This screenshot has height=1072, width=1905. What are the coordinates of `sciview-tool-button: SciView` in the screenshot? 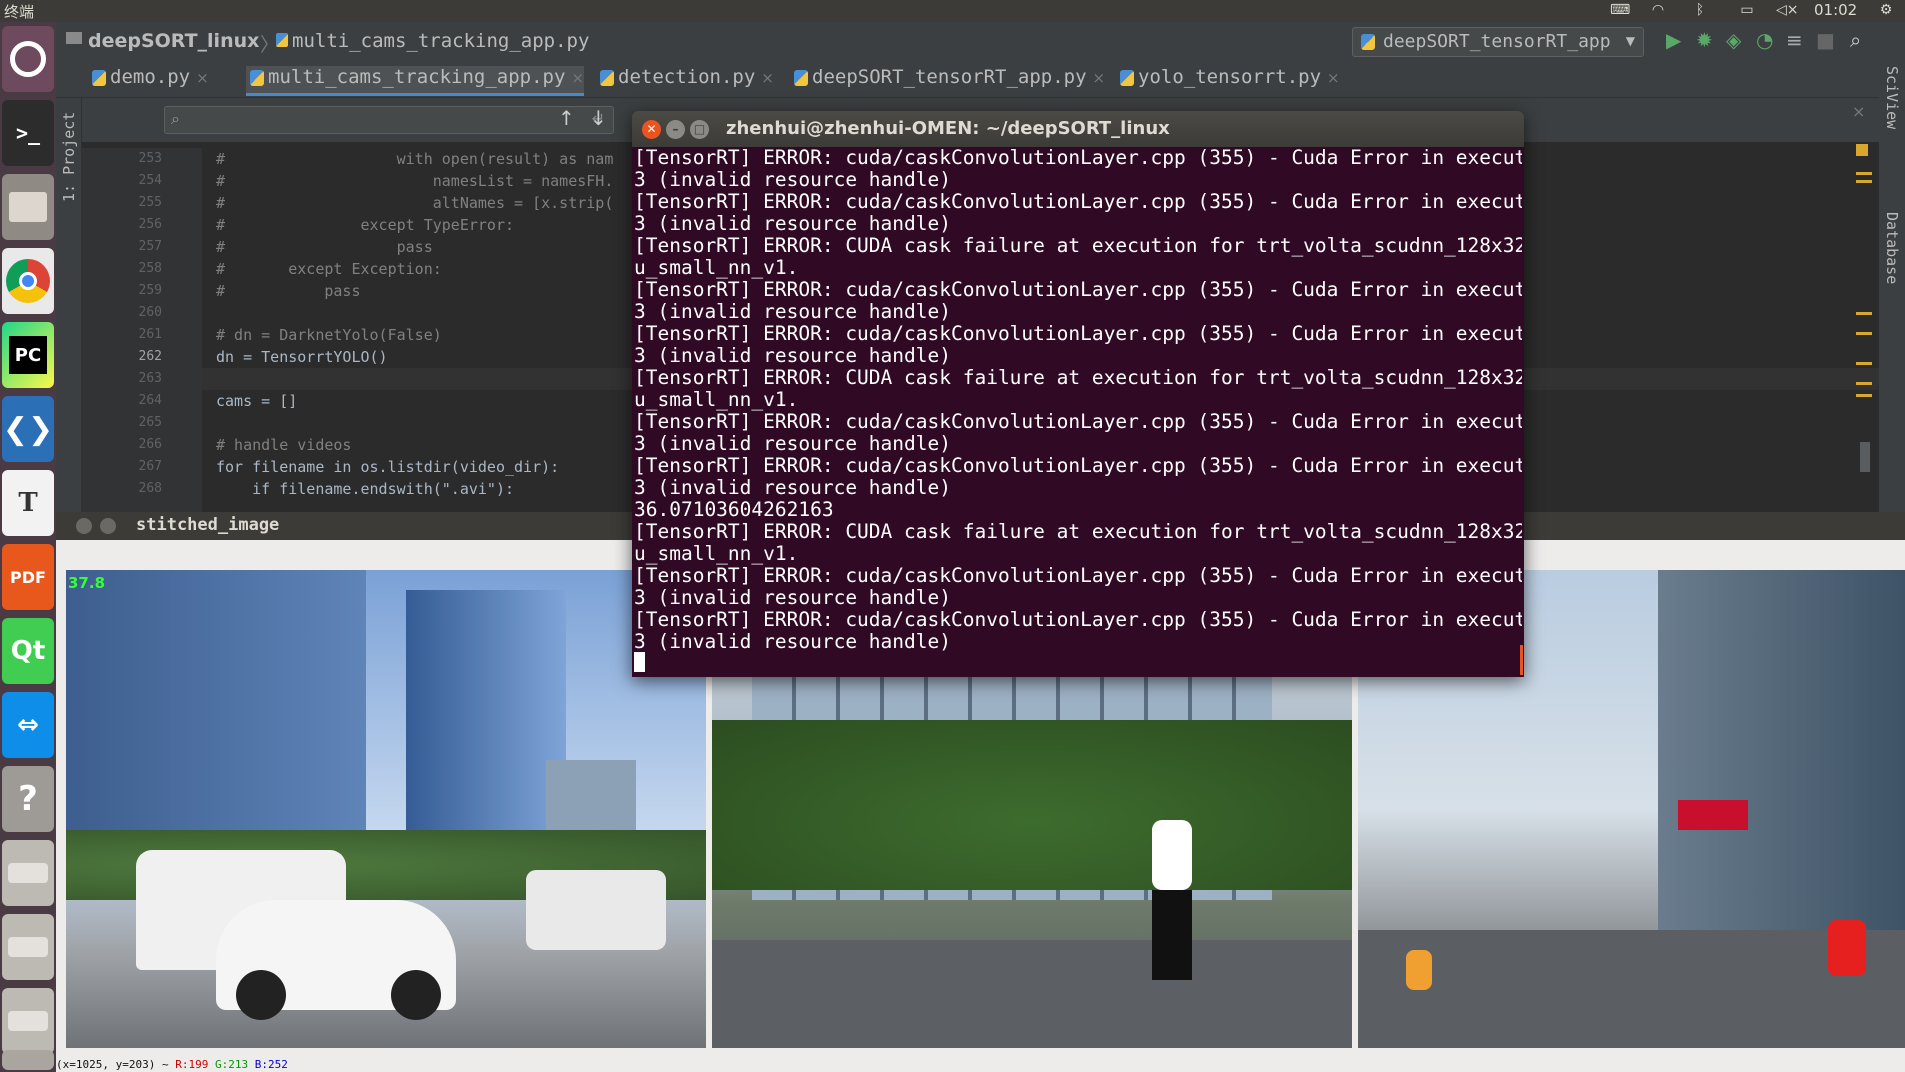 It's located at (1892, 121).